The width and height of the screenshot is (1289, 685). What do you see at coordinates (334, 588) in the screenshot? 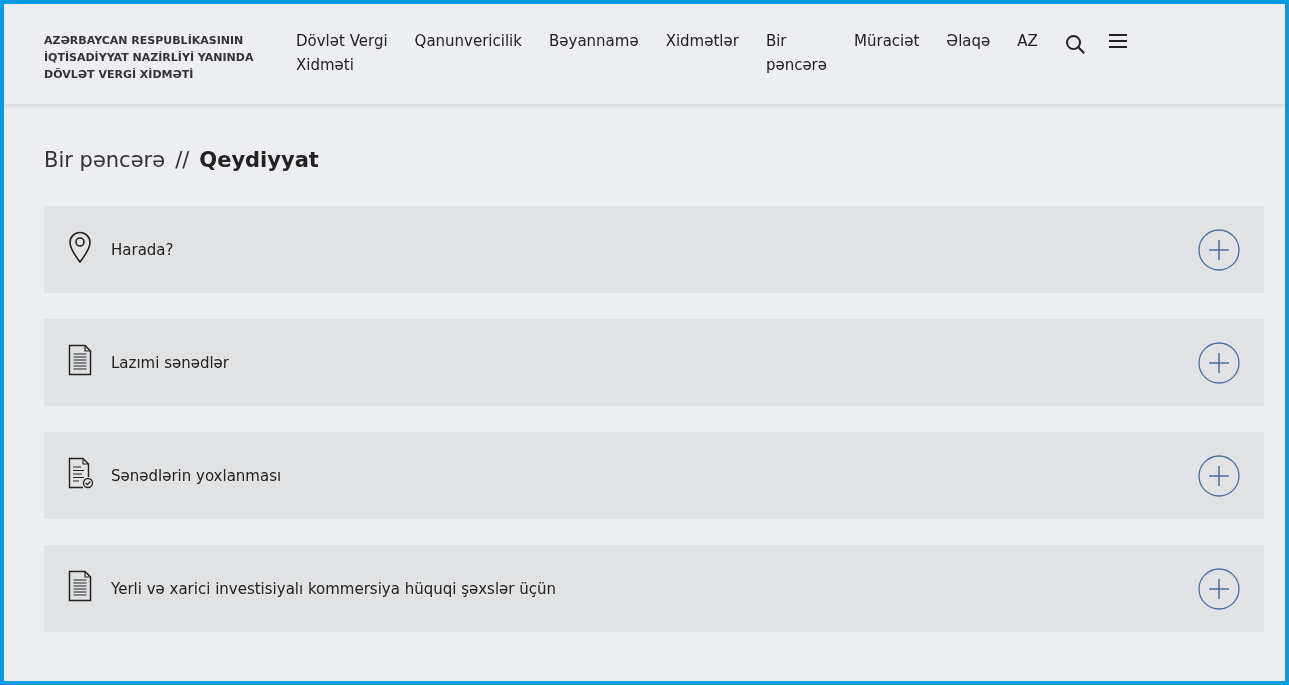
I see `accordion-title: Yerli və xarici investisiyalı kommersiya hüquqi şəxslər üçün` at bounding box center [334, 588].